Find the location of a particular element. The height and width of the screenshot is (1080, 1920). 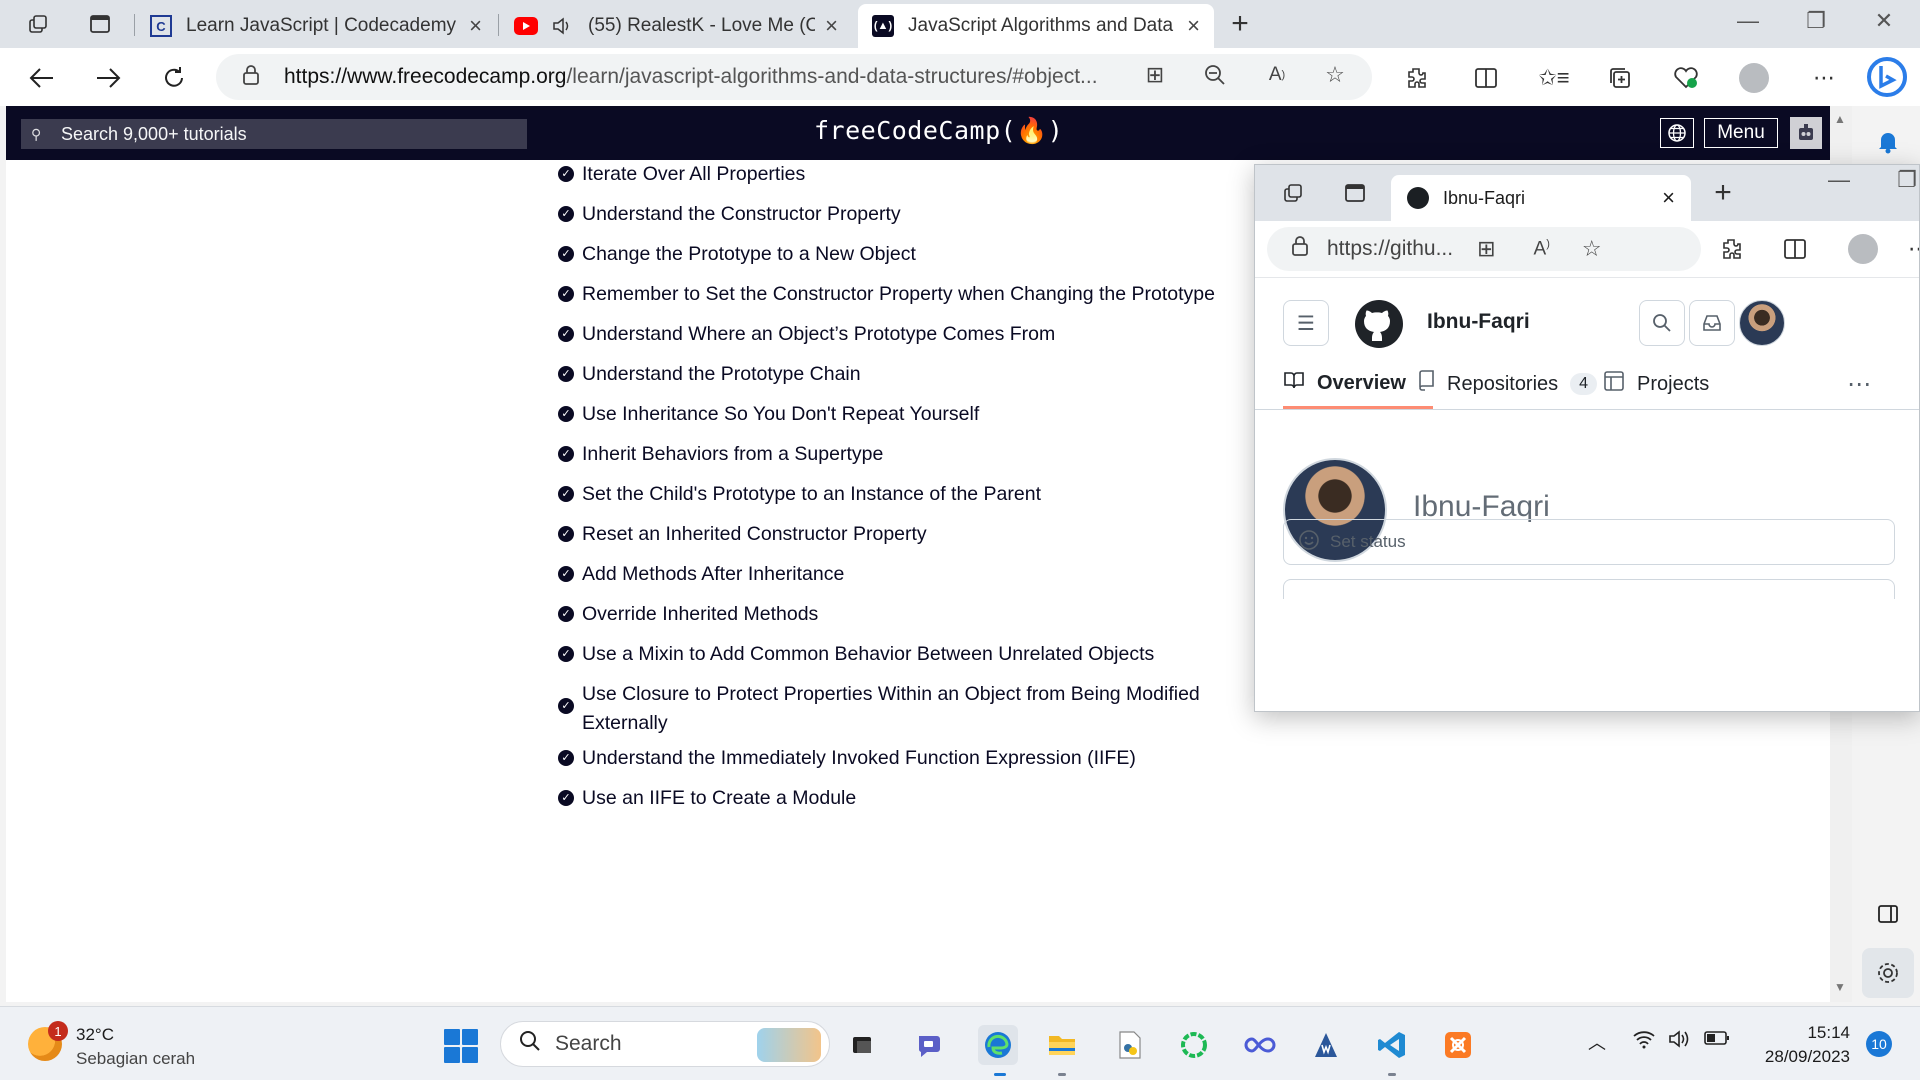

python-file-icon is located at coordinates (1130, 1045).